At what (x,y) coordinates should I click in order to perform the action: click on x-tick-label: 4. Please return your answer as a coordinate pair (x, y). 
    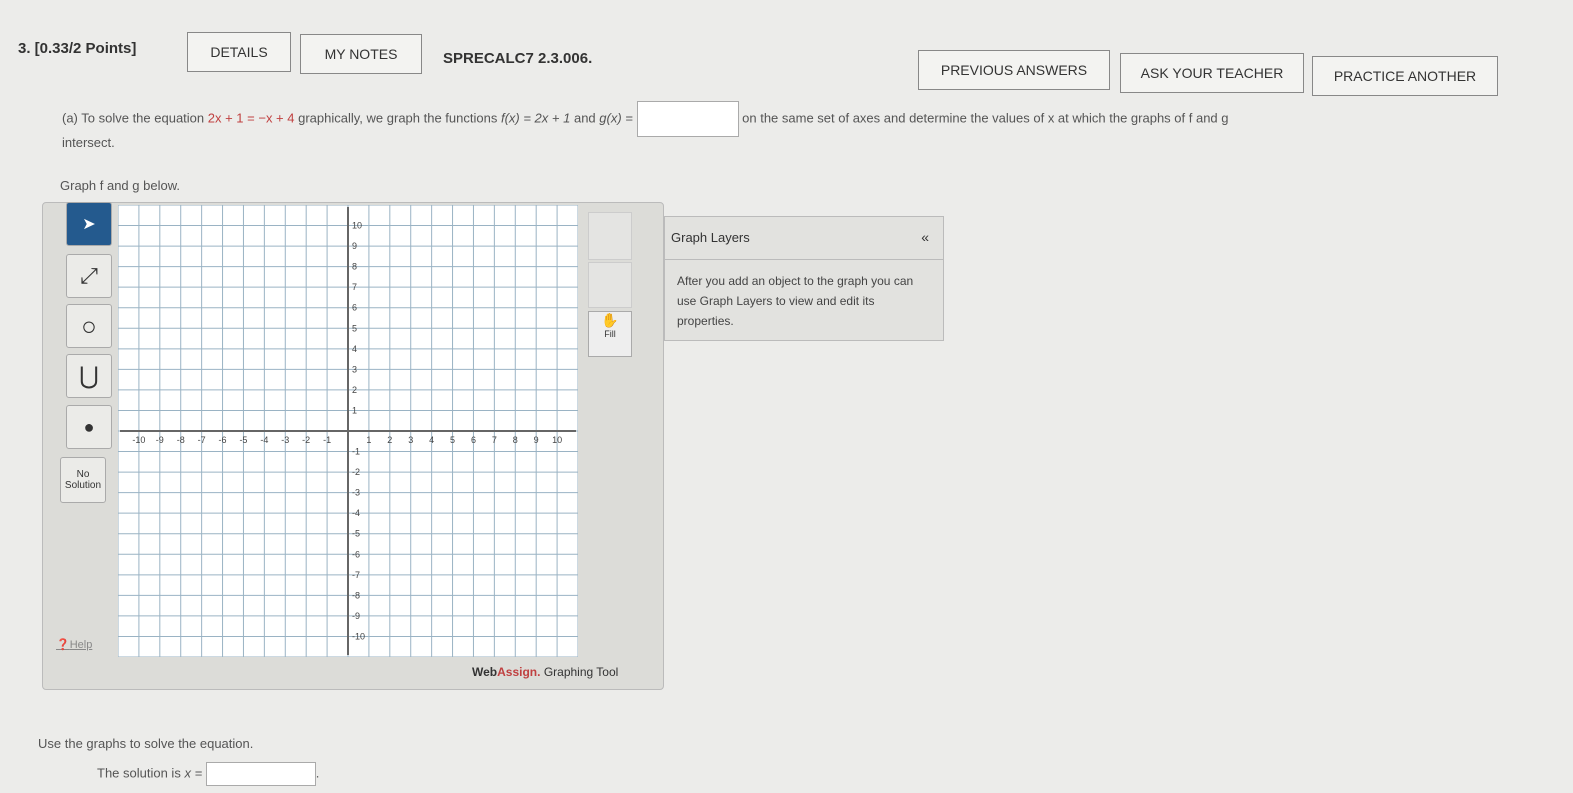
    Looking at the image, I should click on (431, 440).